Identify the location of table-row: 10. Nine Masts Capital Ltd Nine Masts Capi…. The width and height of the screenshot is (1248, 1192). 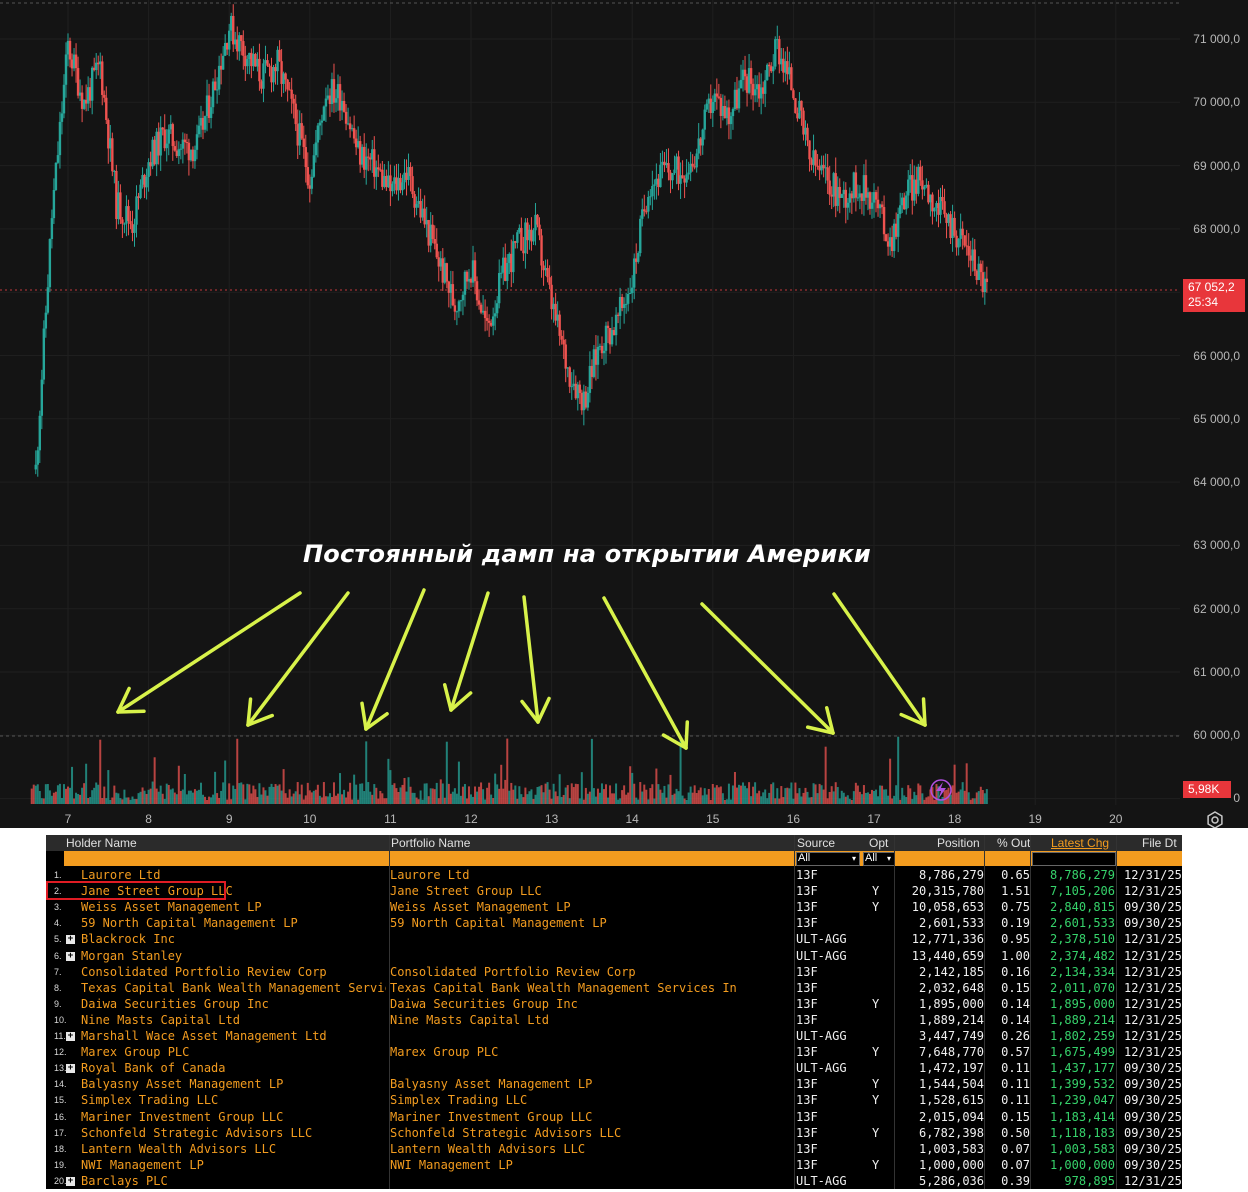
(614, 1020).